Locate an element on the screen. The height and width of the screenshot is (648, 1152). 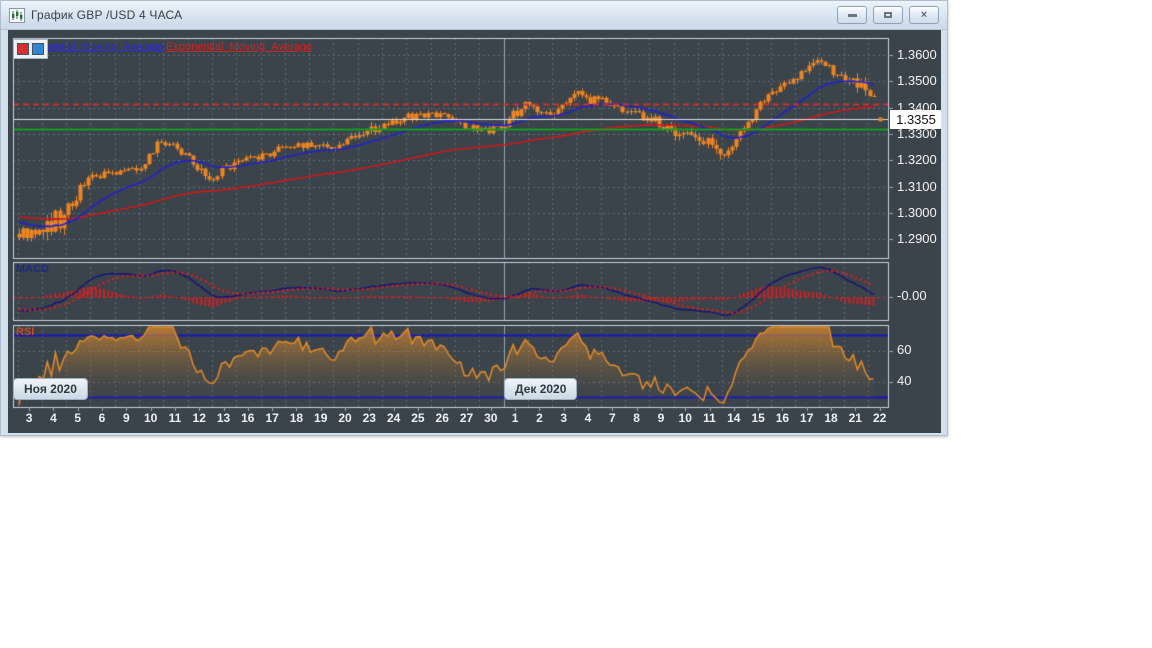
date-axis-label: 14 is located at coordinates (734, 418).